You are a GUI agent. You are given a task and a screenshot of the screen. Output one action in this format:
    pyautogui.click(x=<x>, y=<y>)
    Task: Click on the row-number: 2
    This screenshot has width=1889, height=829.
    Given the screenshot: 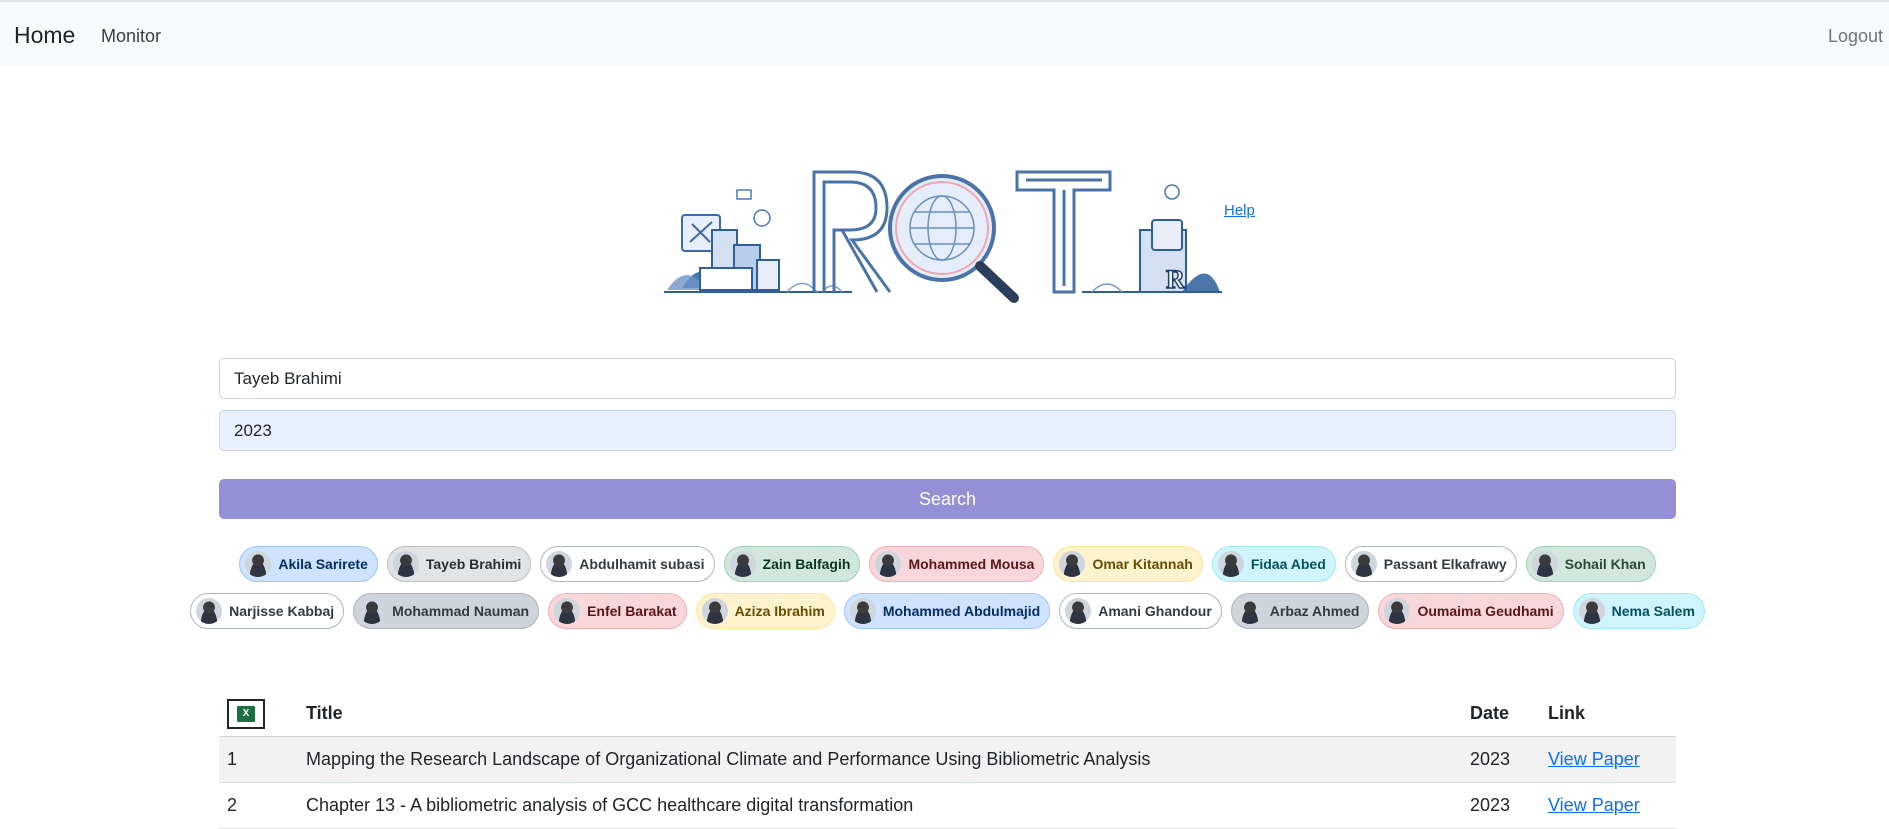 What is the action you would take?
    pyautogui.click(x=258, y=805)
    